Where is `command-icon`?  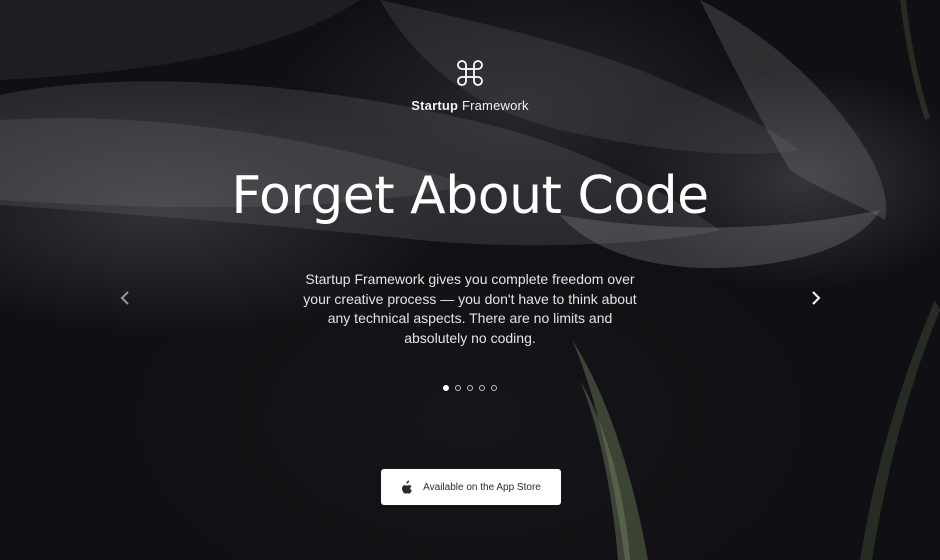 command-icon is located at coordinates (470, 73).